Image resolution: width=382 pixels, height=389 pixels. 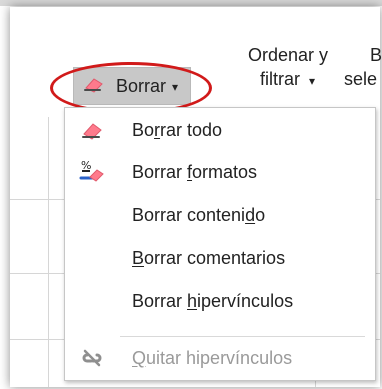 I want to click on label-accelerator: Q, so click(x=139, y=357).